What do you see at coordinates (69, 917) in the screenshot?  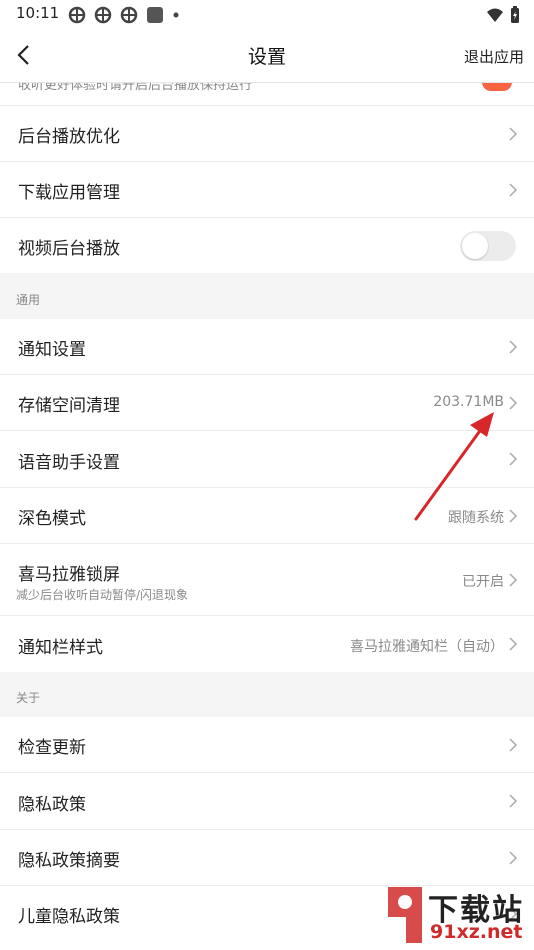 I see `row-label: 儿童隐私政策` at bounding box center [69, 917].